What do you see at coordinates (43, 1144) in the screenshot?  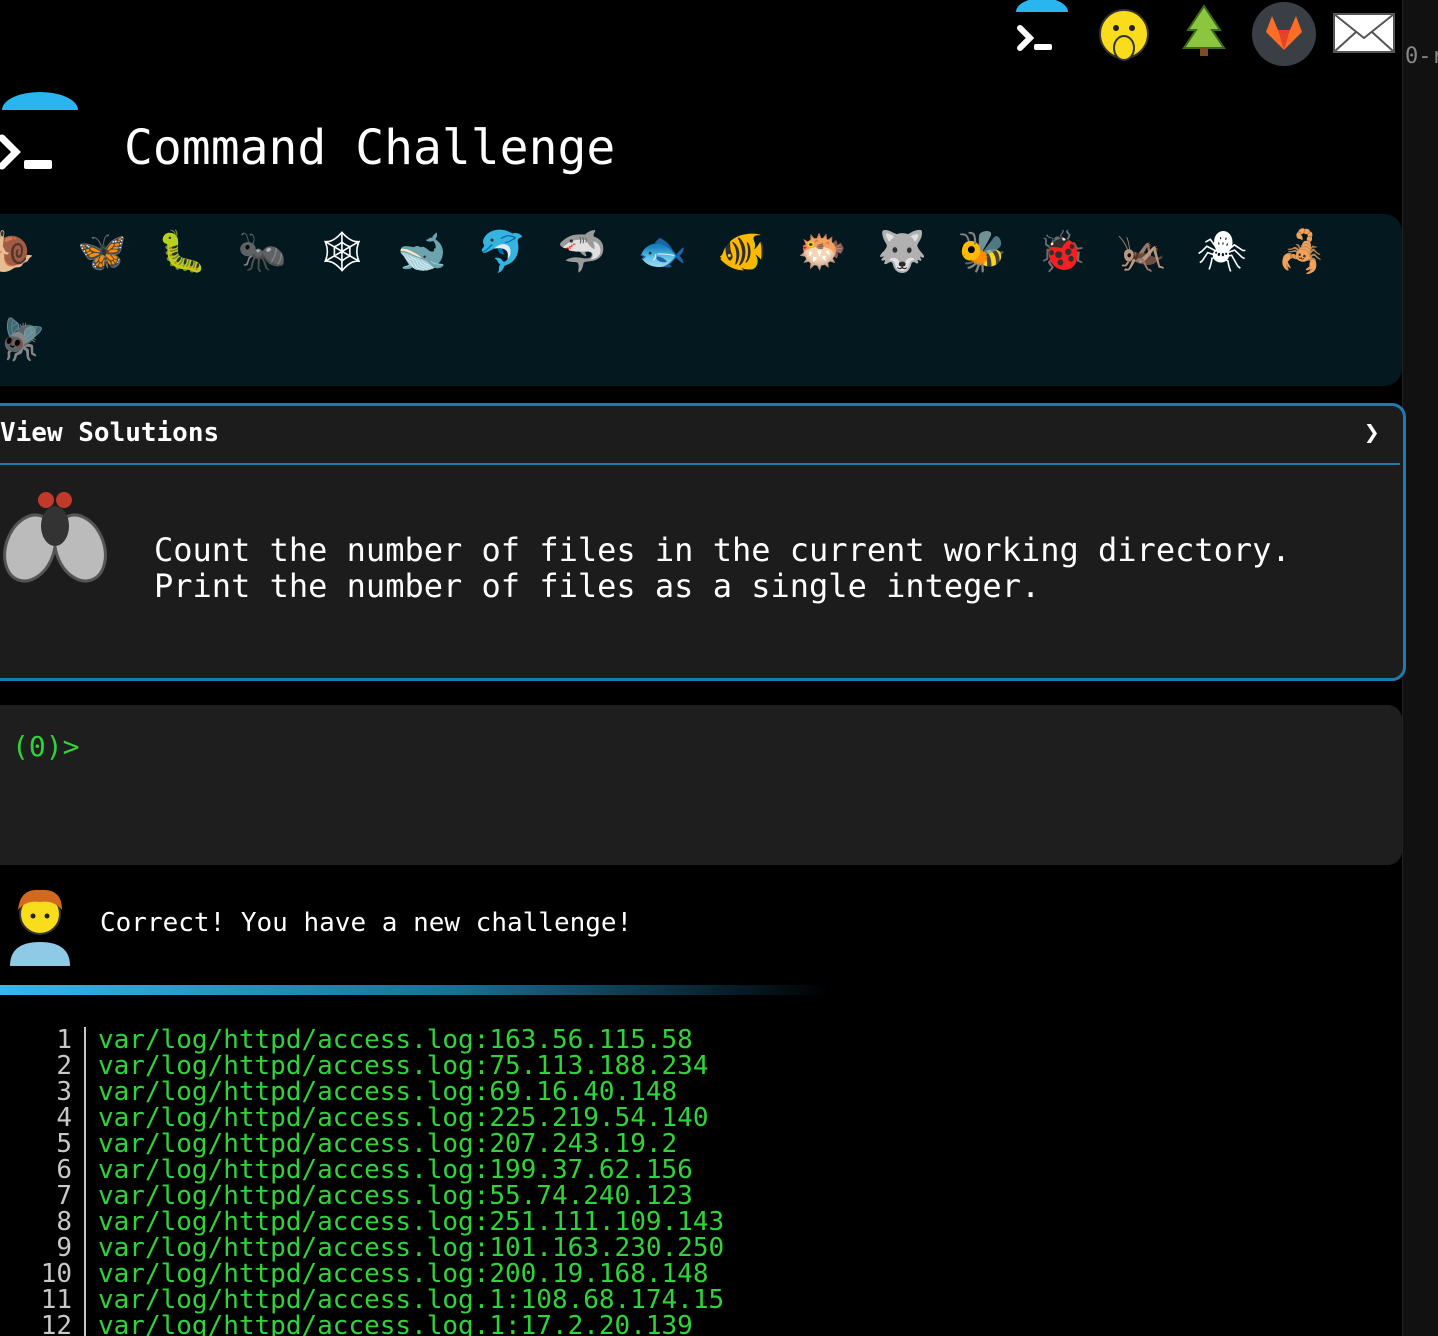 I see `line-number: 5` at bounding box center [43, 1144].